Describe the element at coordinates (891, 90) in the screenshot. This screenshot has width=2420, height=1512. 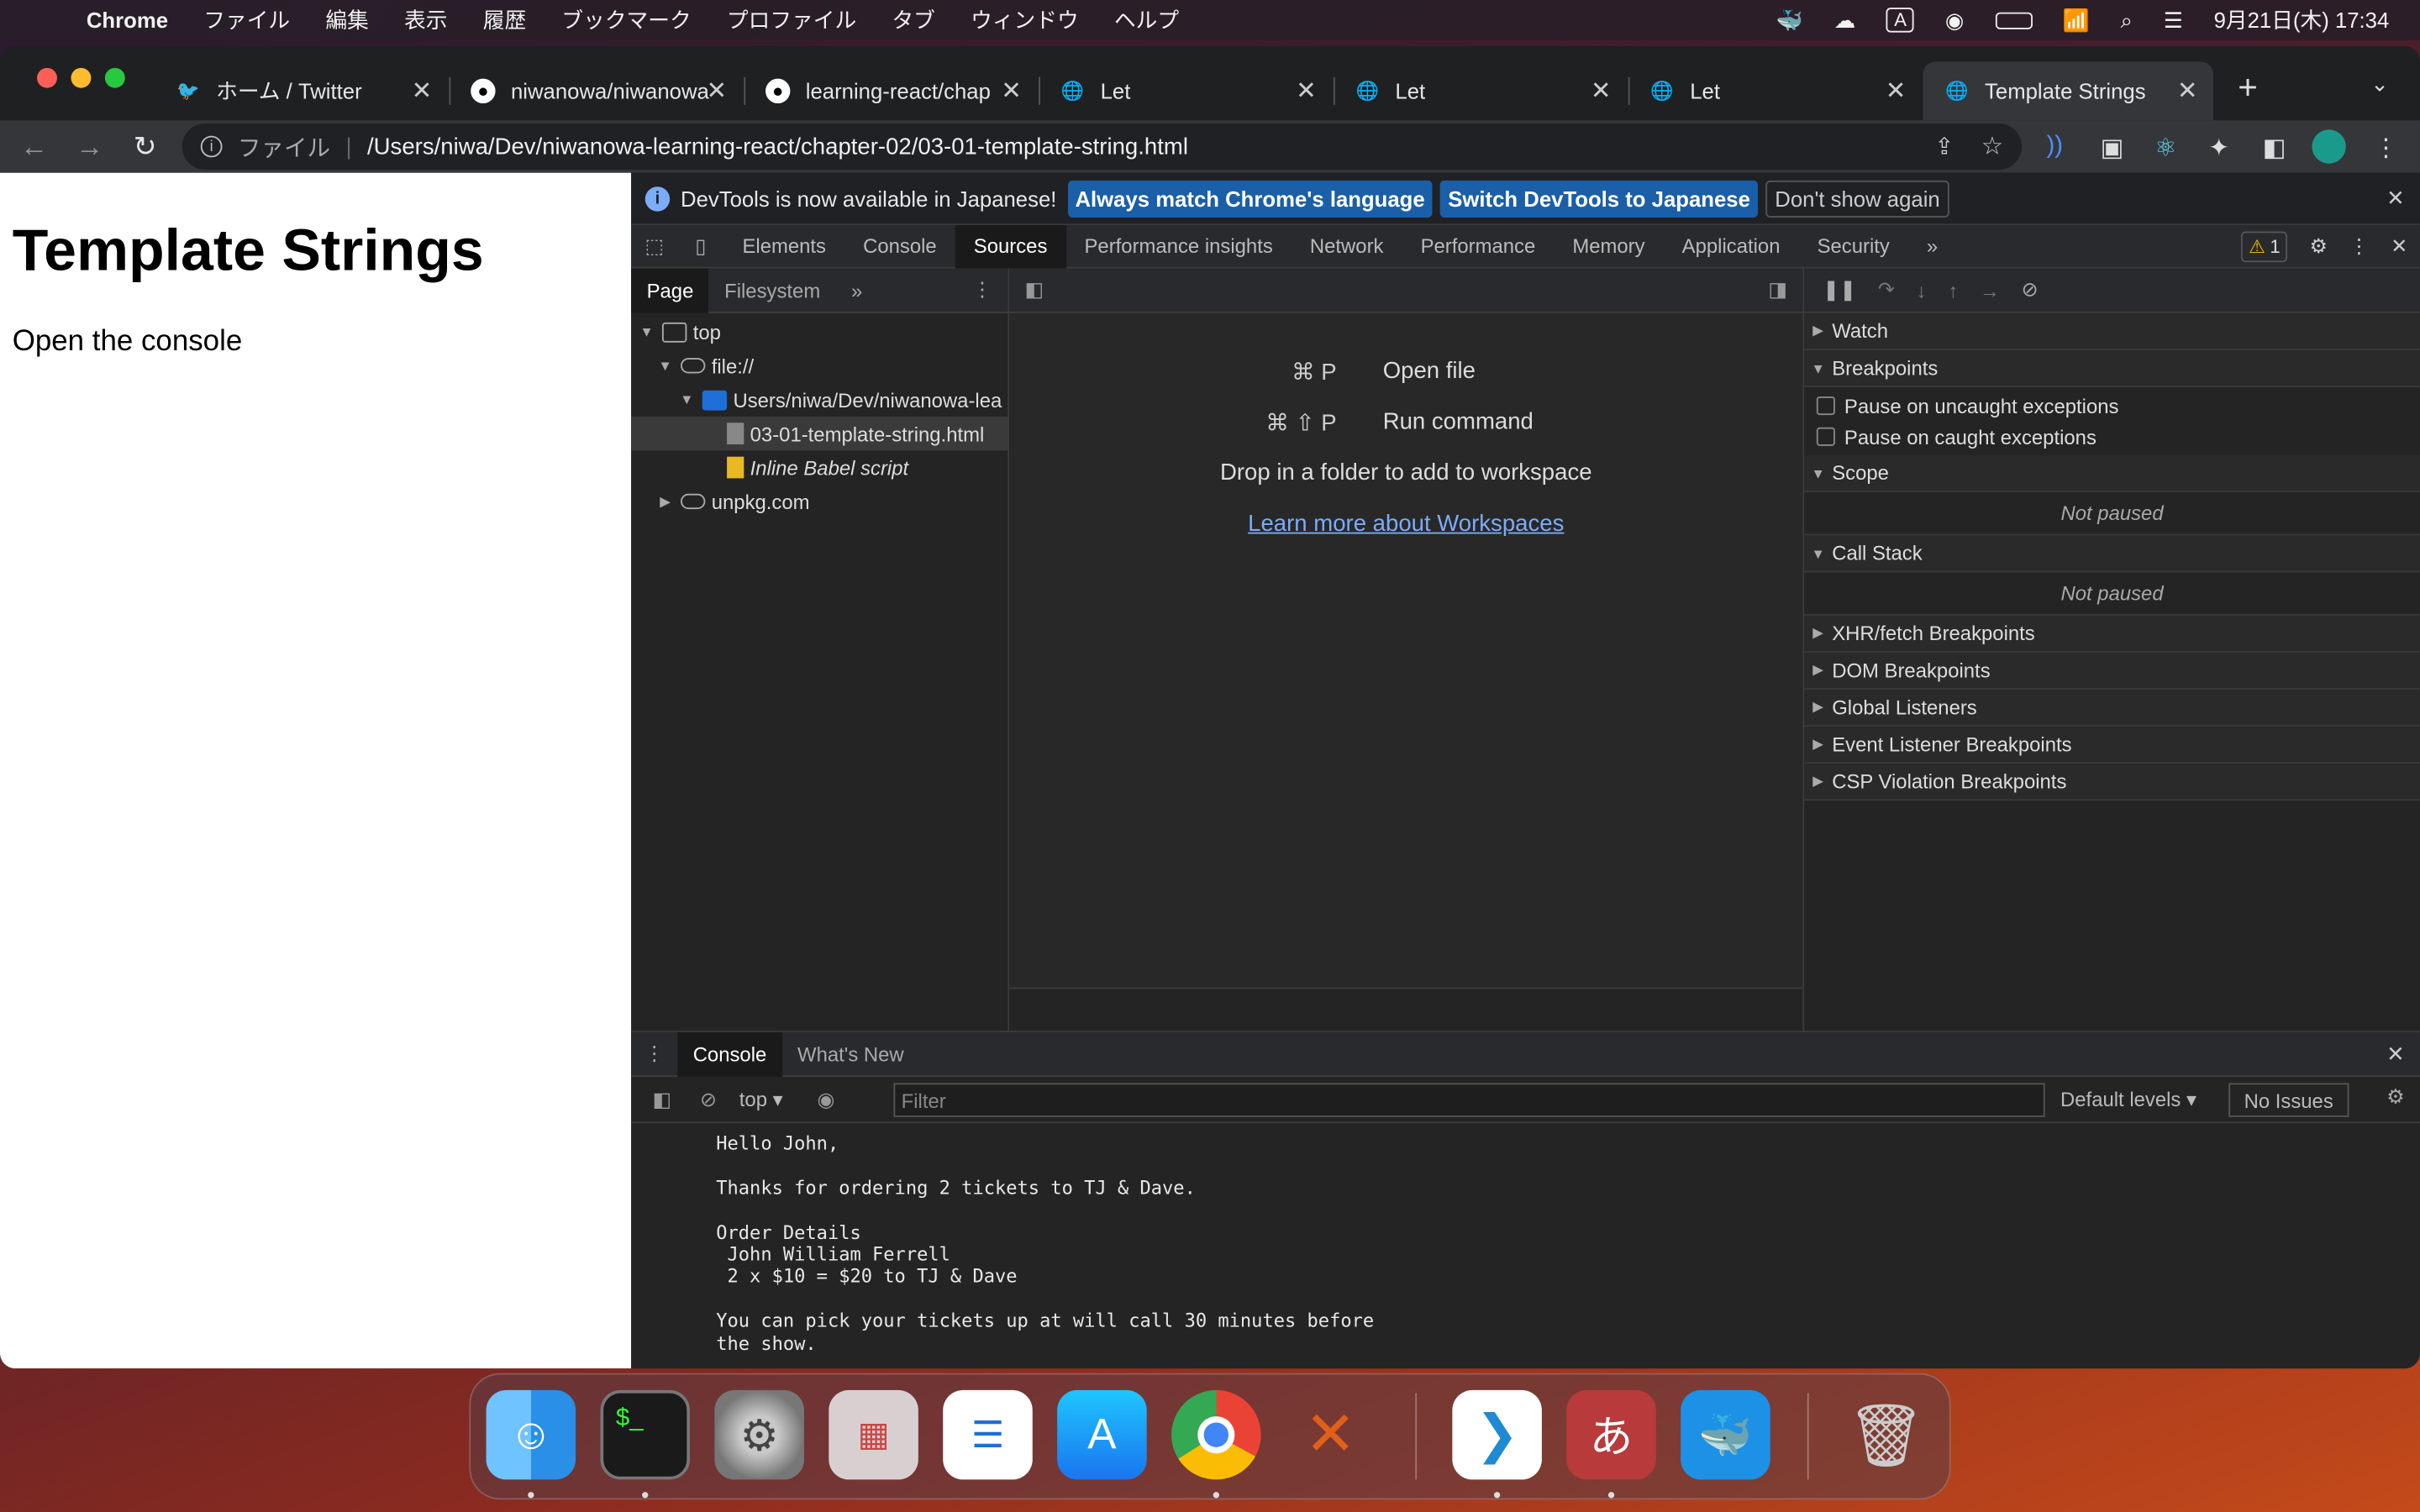
I see `tab-github-learning-react: ● learning-react/chap ✕` at that location.